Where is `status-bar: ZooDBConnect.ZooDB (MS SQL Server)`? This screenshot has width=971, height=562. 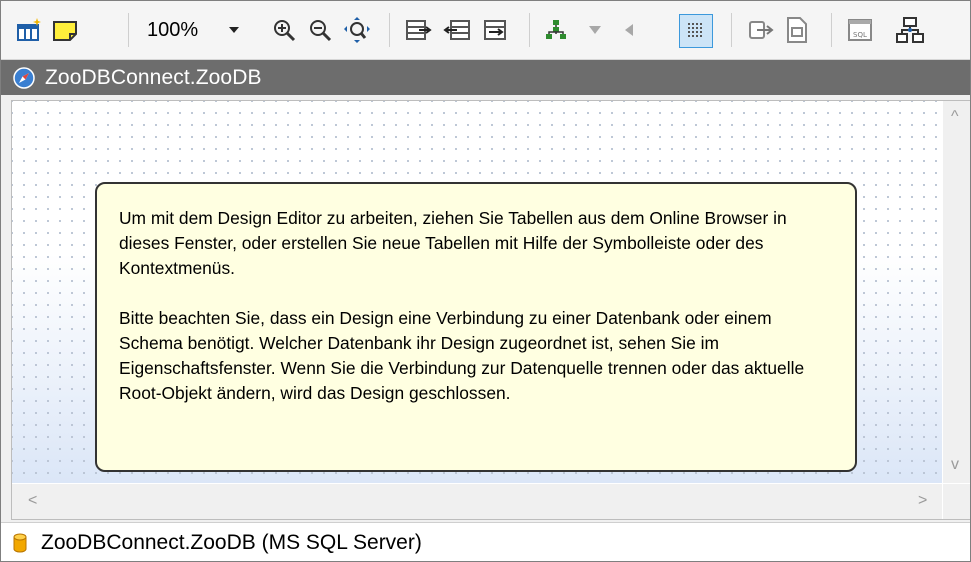 status-bar: ZooDBConnect.ZooDB (MS SQL Server) is located at coordinates (485, 541).